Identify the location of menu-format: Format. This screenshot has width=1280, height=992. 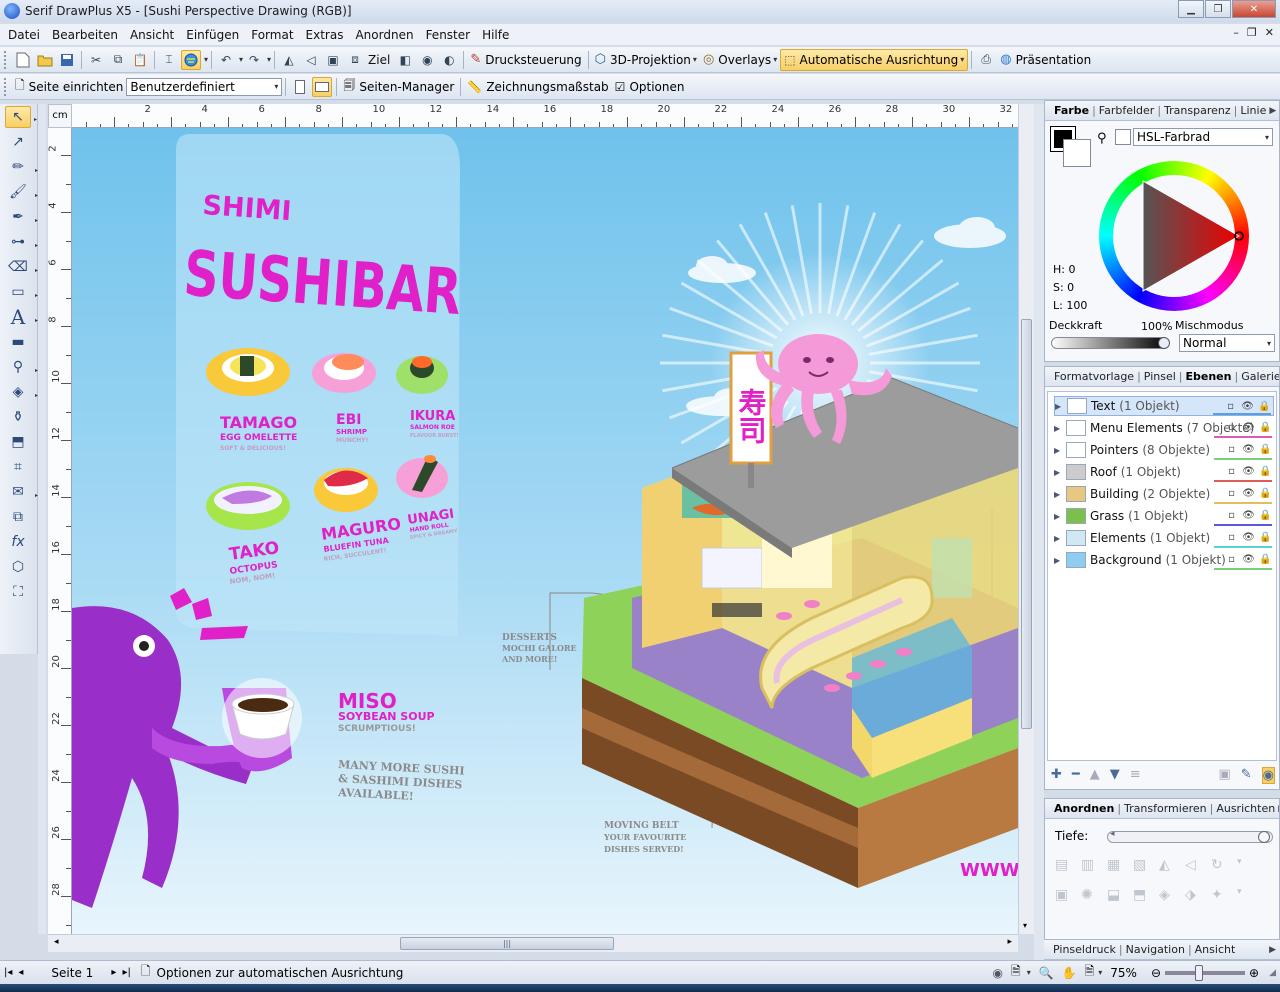
(272, 35).